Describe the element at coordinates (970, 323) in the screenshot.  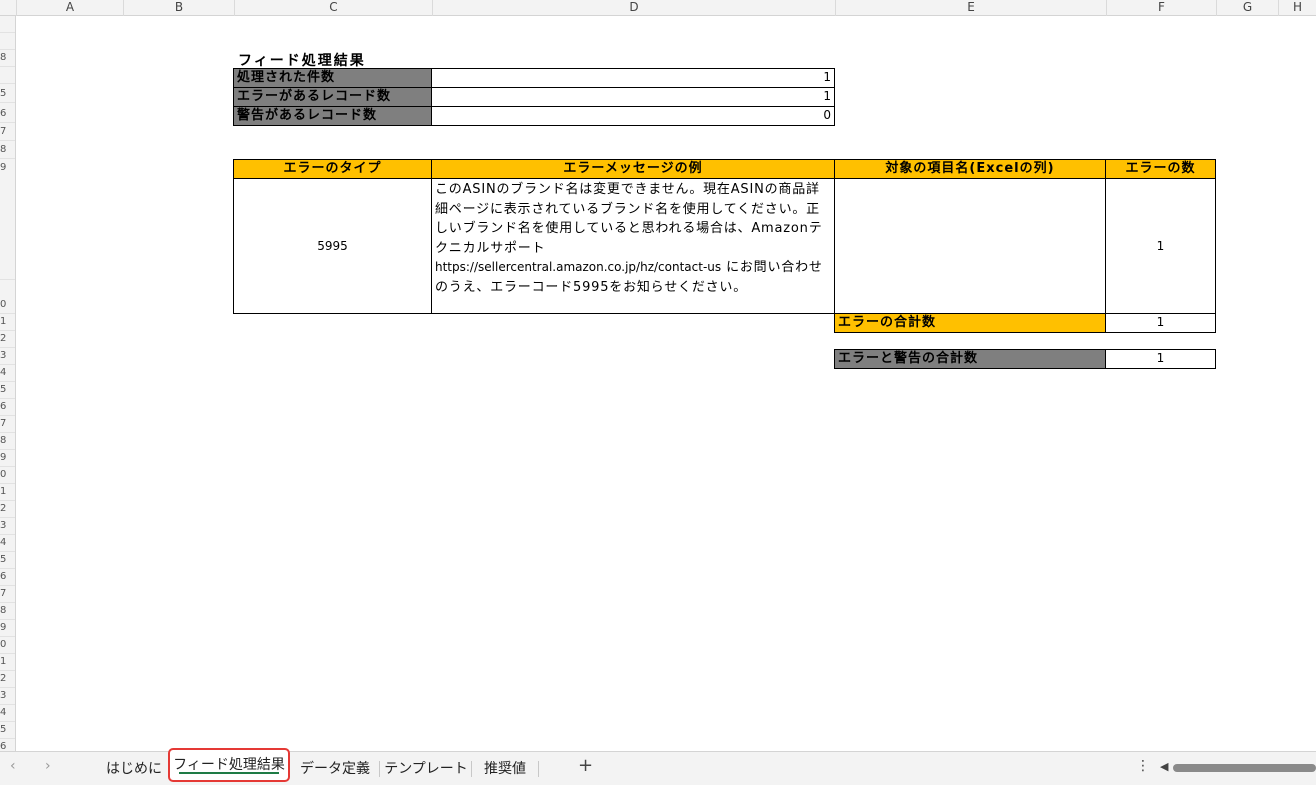
I see `total-errors-label: エラーの合計数` at that location.